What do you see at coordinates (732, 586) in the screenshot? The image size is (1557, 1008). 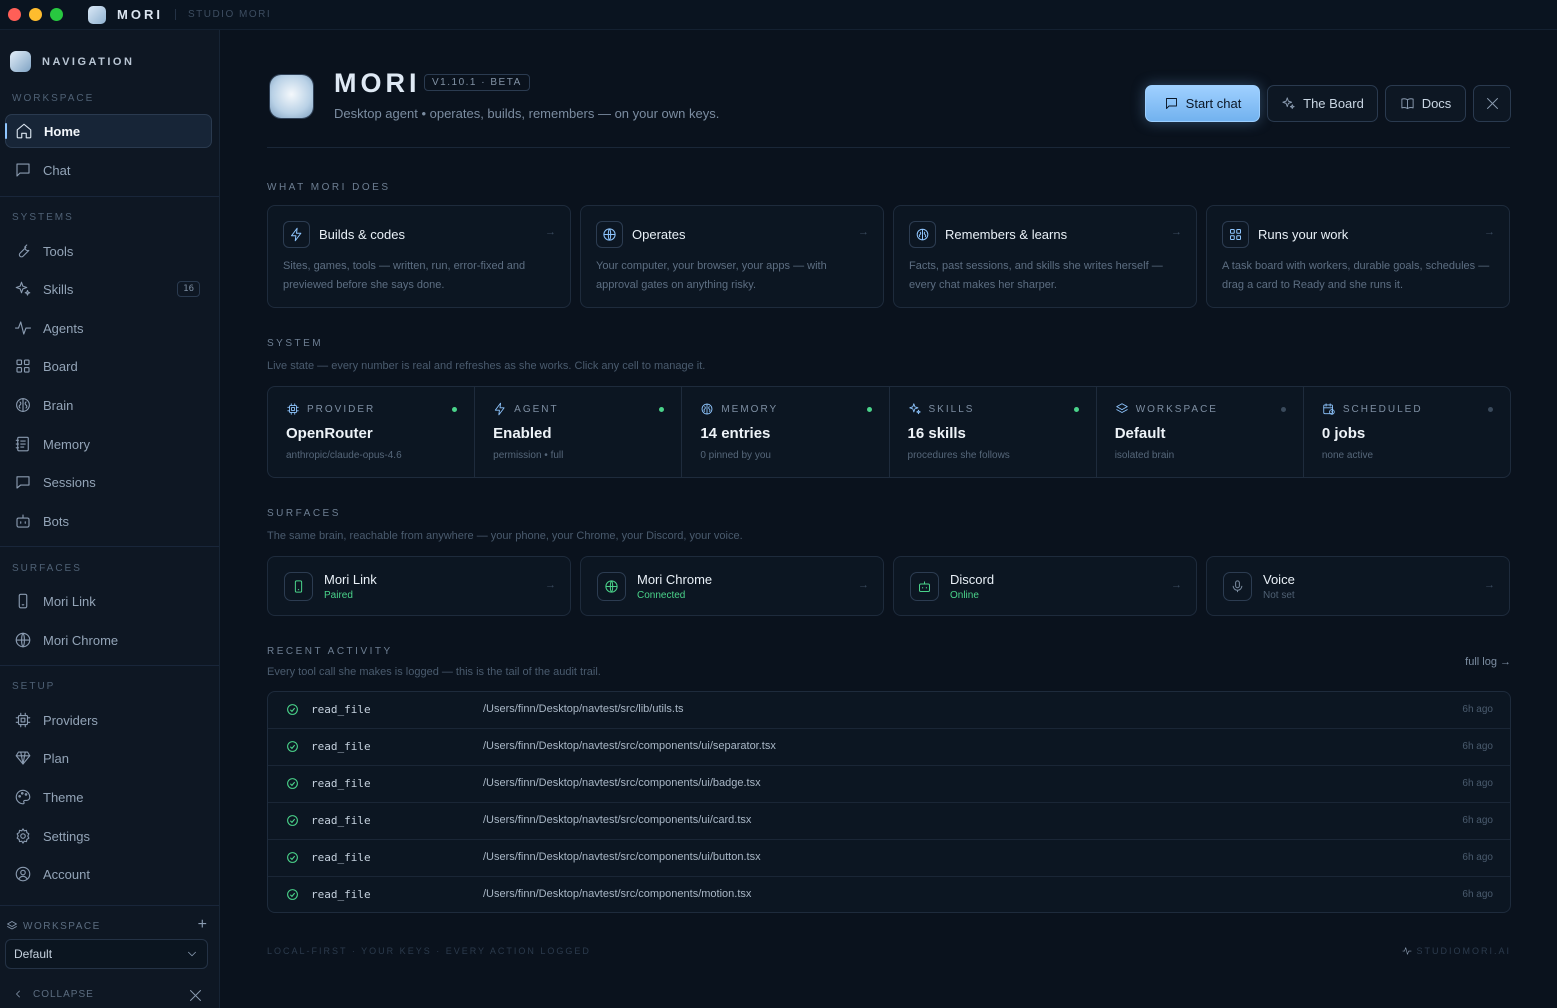 I see `surface-card-mori-chrome: Mori Chrome Connected →` at bounding box center [732, 586].